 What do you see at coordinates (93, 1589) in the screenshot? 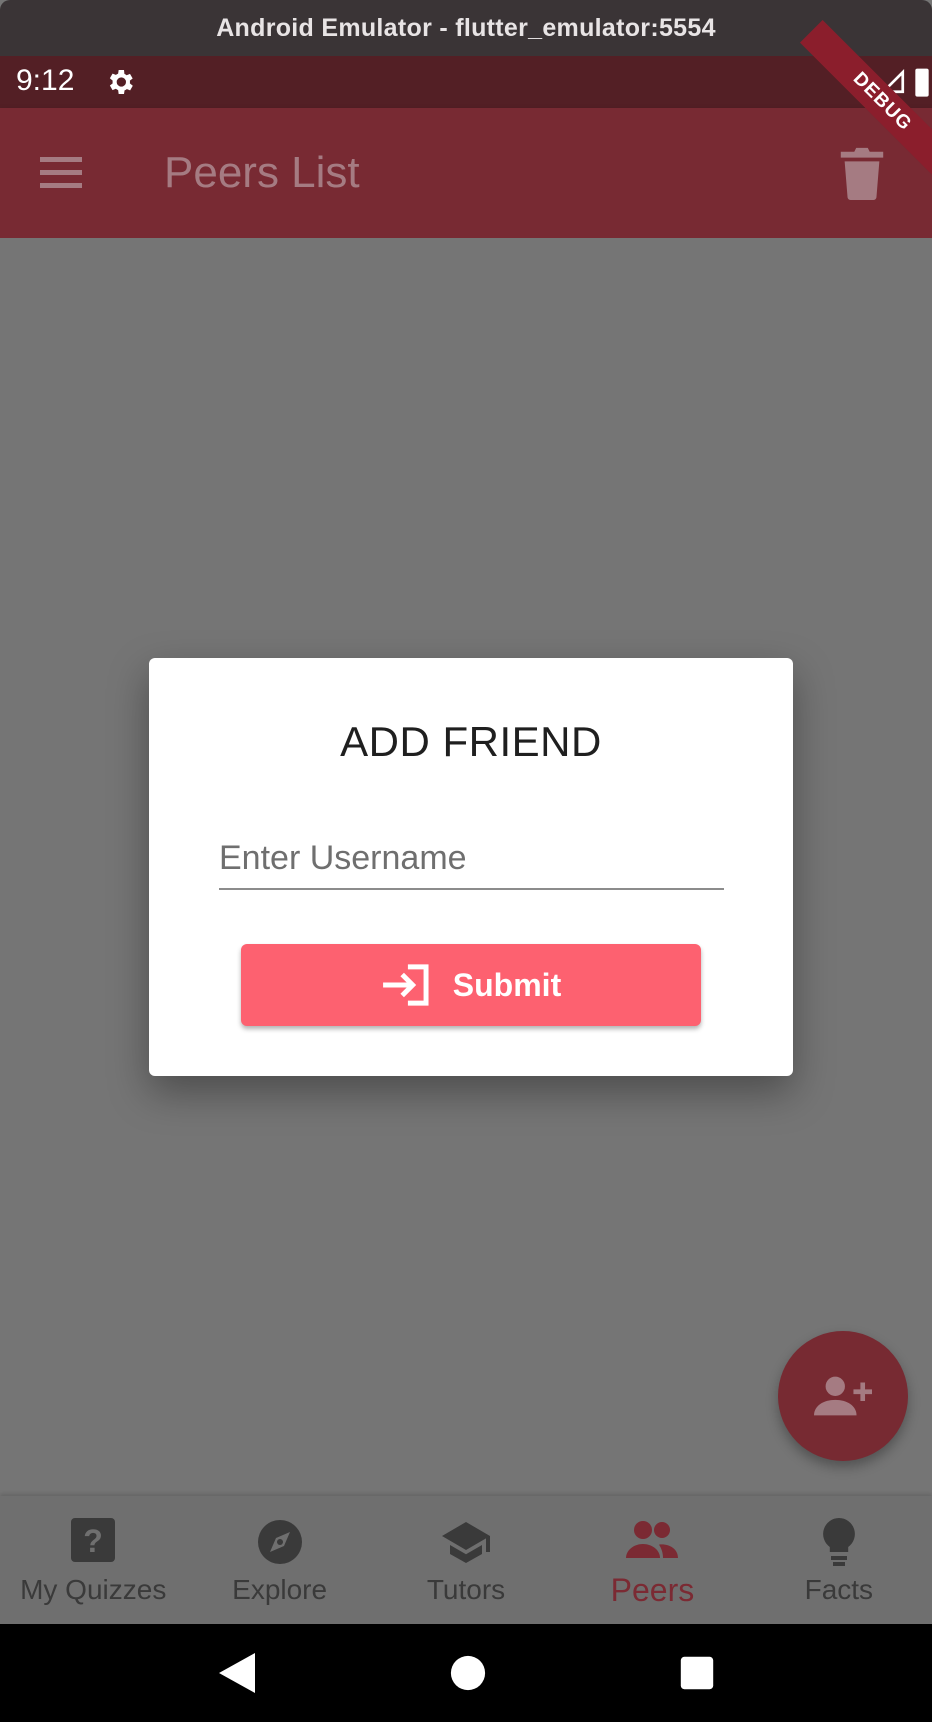
I see `nav-label: My Quizzes` at bounding box center [93, 1589].